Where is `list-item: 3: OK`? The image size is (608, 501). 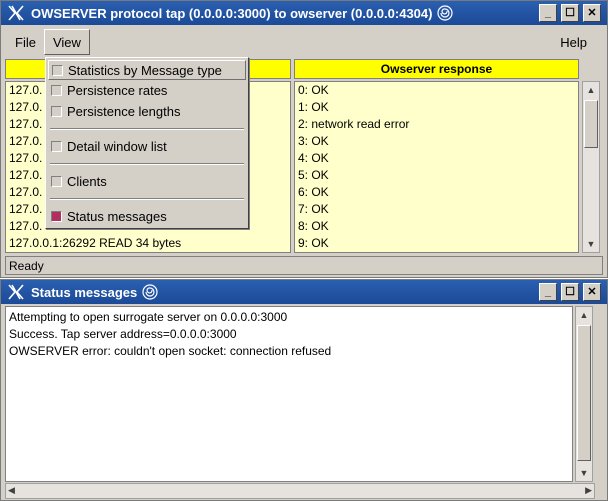 list-item: 3: OK is located at coordinates (436, 141).